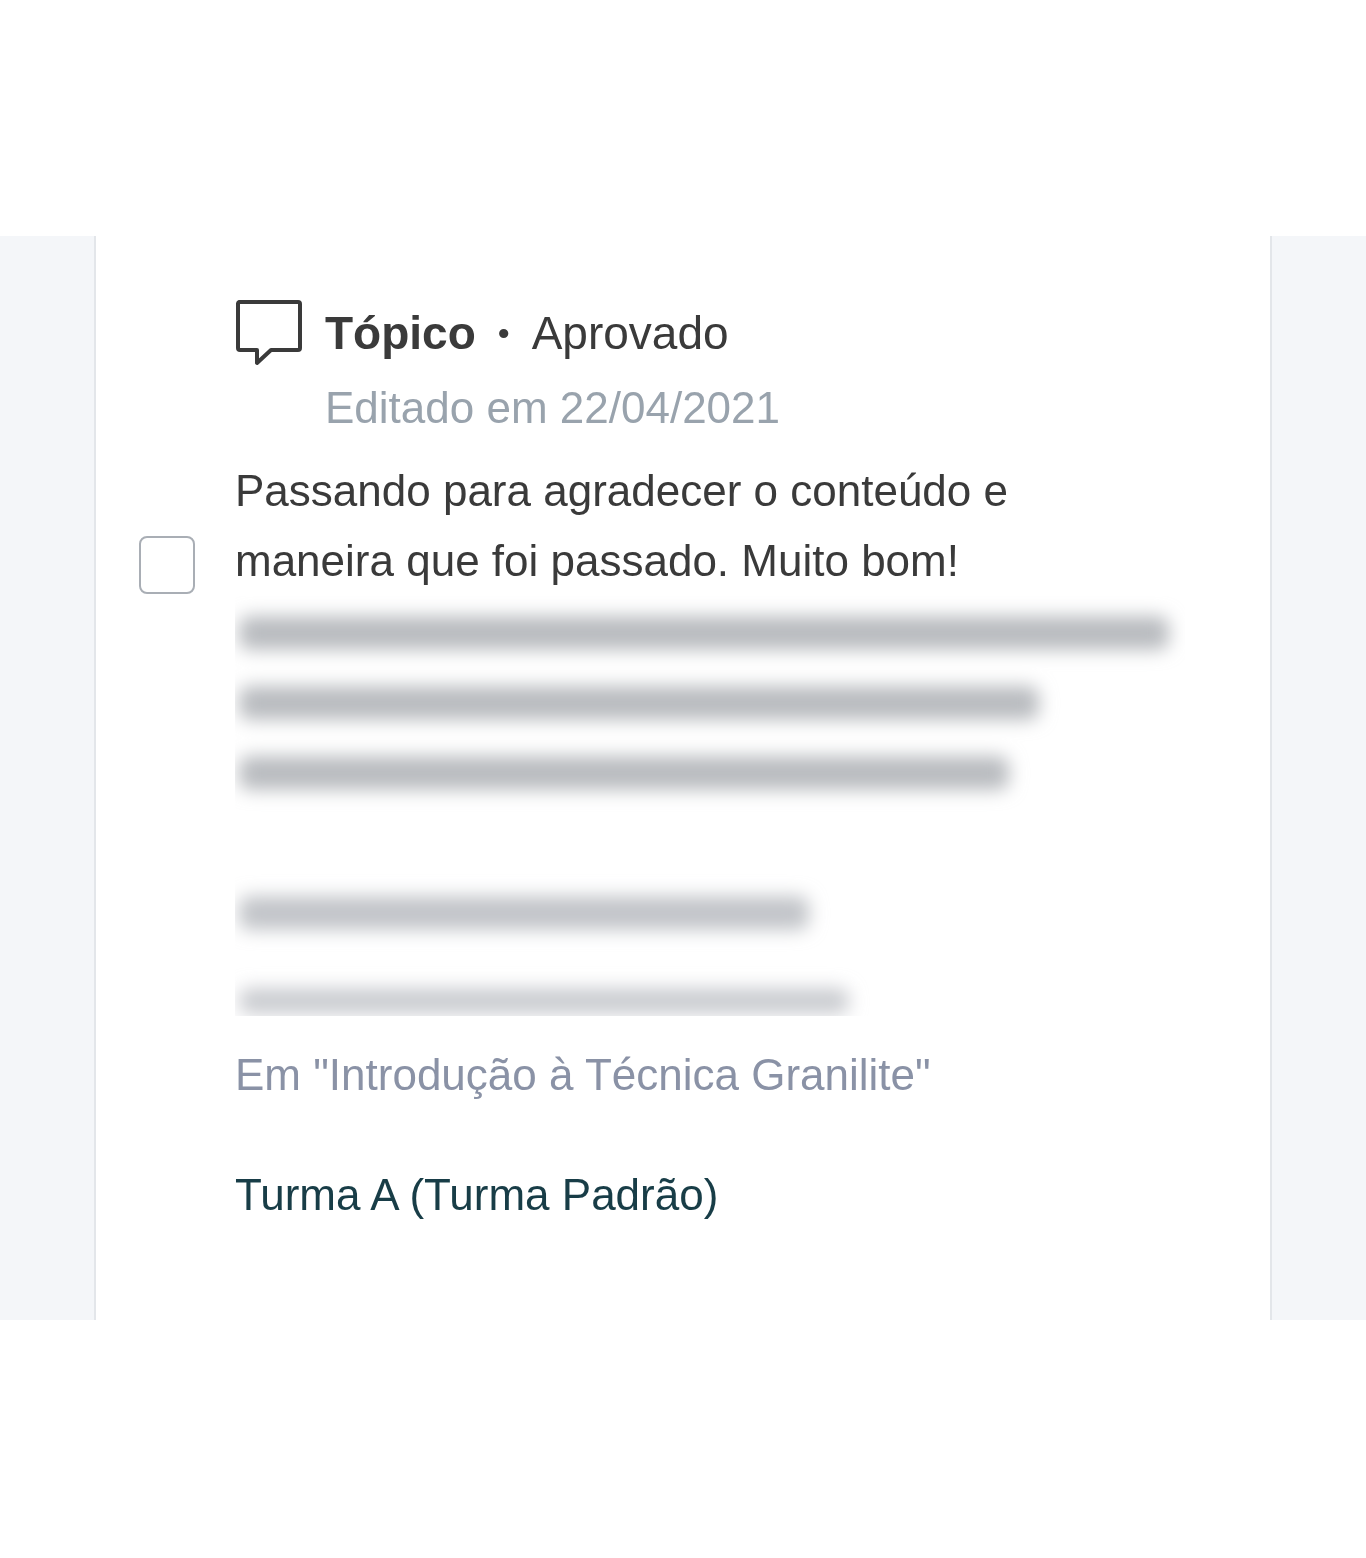 The image size is (1366, 1558). I want to click on speech-bubble-icon, so click(269, 333).